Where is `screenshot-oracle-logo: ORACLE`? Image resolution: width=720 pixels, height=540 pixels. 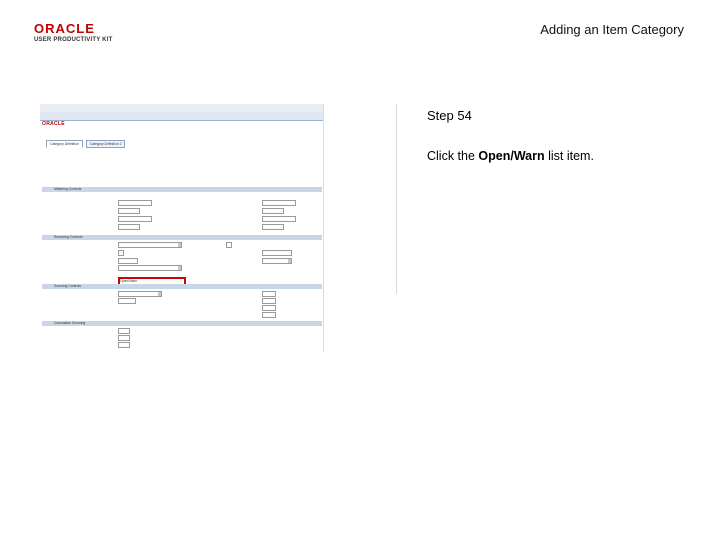
screenshot-oracle-logo: ORACLE is located at coordinates (53, 124).